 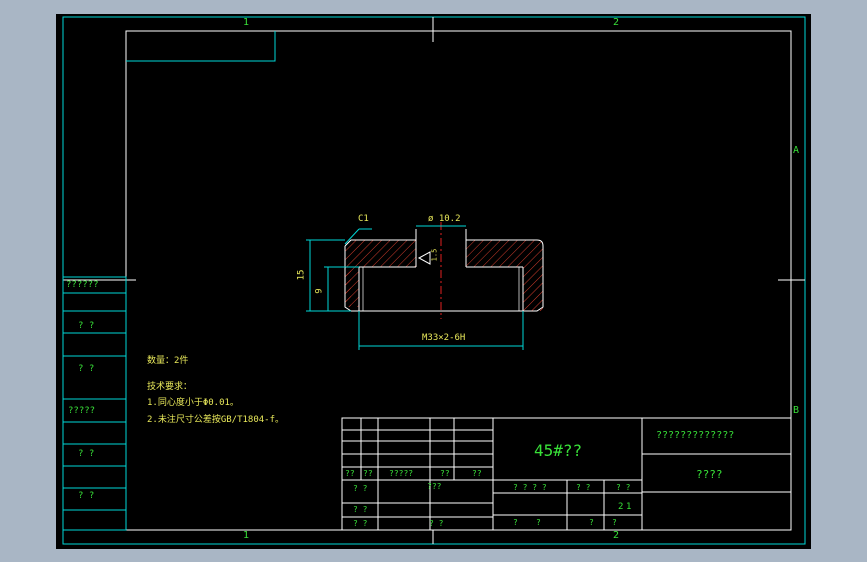 What do you see at coordinates (445, 473) in the screenshot?
I see `row-label-4: ??` at bounding box center [445, 473].